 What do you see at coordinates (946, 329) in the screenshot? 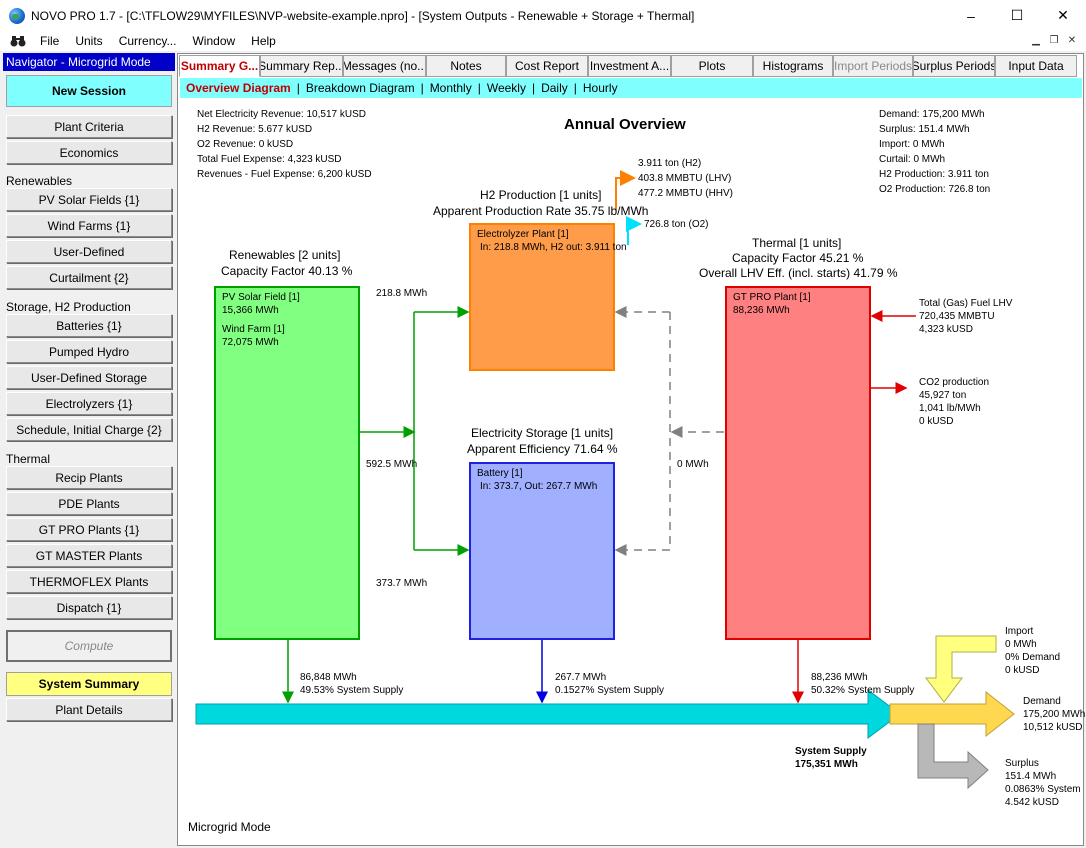
I see `fuel-cost: 4,323 kUSD` at bounding box center [946, 329].